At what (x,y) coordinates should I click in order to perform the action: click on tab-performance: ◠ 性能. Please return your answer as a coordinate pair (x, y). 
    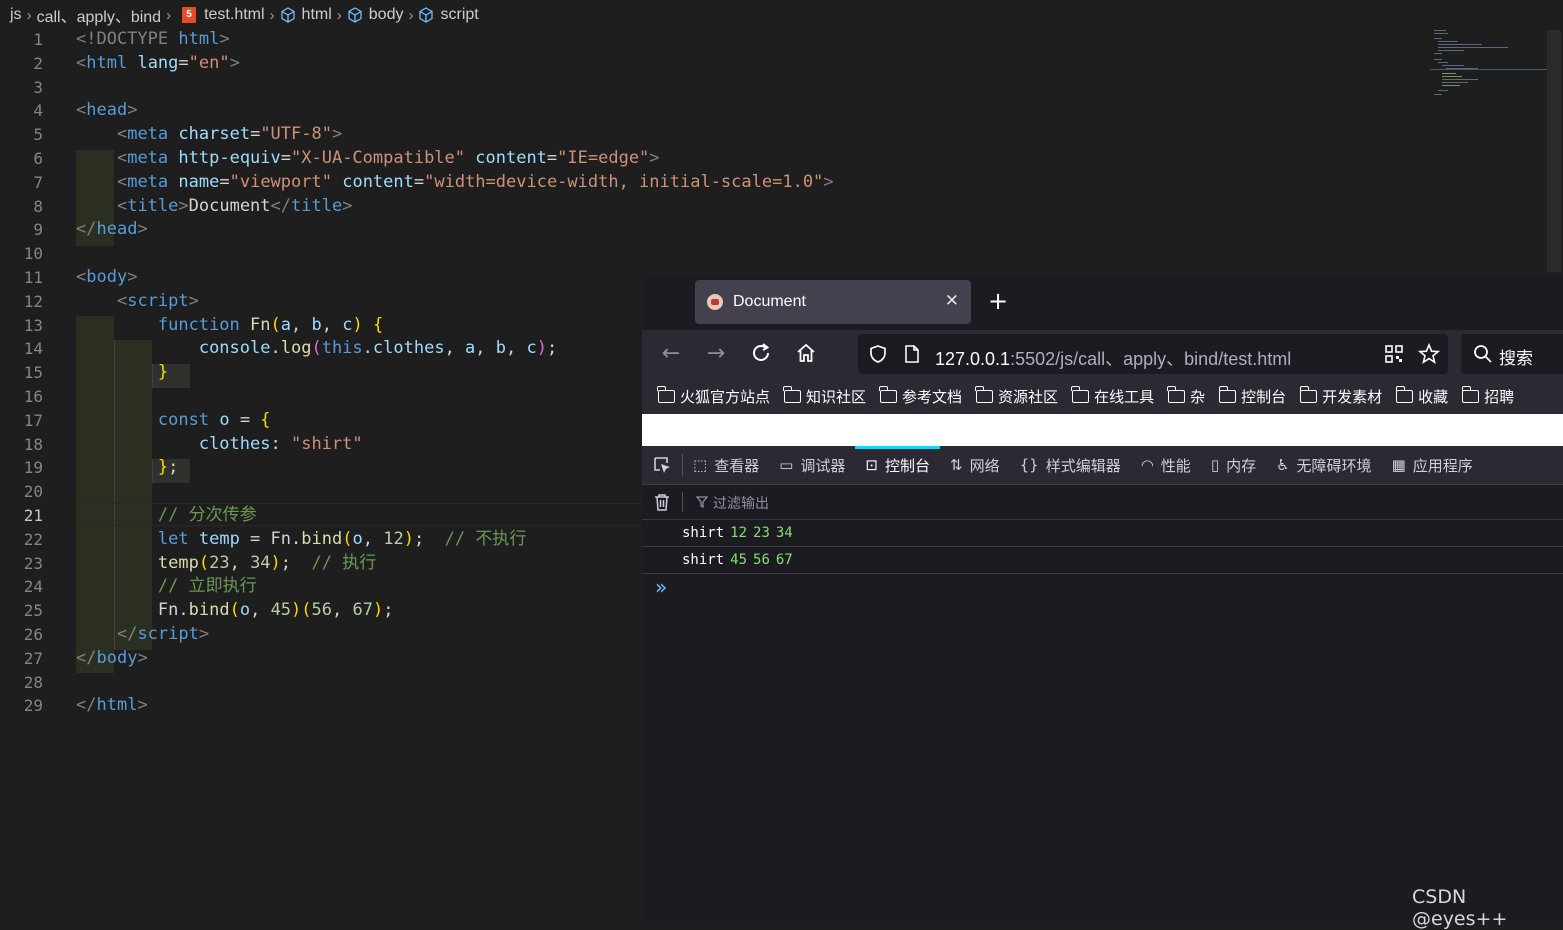
    Looking at the image, I should click on (1166, 465).